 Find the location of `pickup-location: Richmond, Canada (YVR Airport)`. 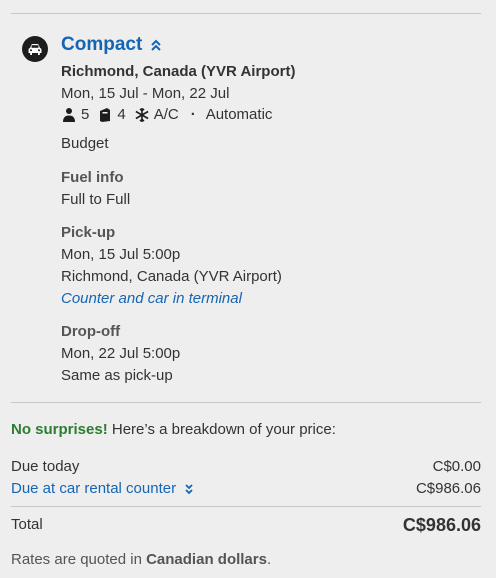

pickup-location: Richmond, Canada (YVR Airport) is located at coordinates (171, 276).